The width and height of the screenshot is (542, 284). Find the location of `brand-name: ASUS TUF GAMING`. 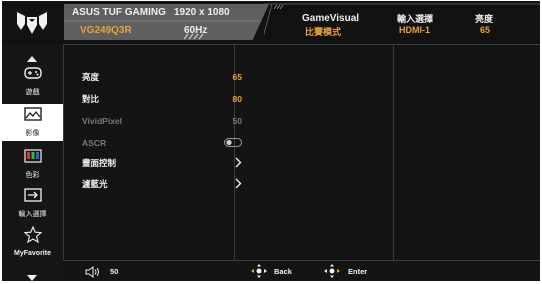

brand-name: ASUS TUF GAMING is located at coordinates (119, 12).